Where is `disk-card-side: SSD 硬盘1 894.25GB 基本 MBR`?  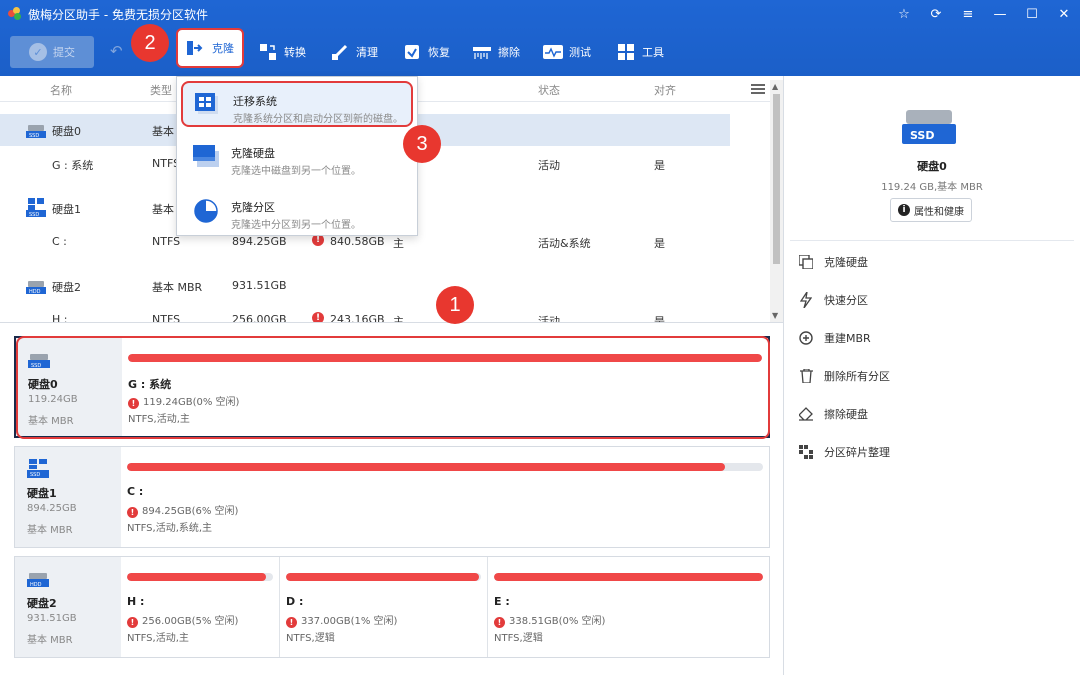 disk-card-side: SSD 硬盘1 894.25GB 基本 MBR is located at coordinates (68, 497).